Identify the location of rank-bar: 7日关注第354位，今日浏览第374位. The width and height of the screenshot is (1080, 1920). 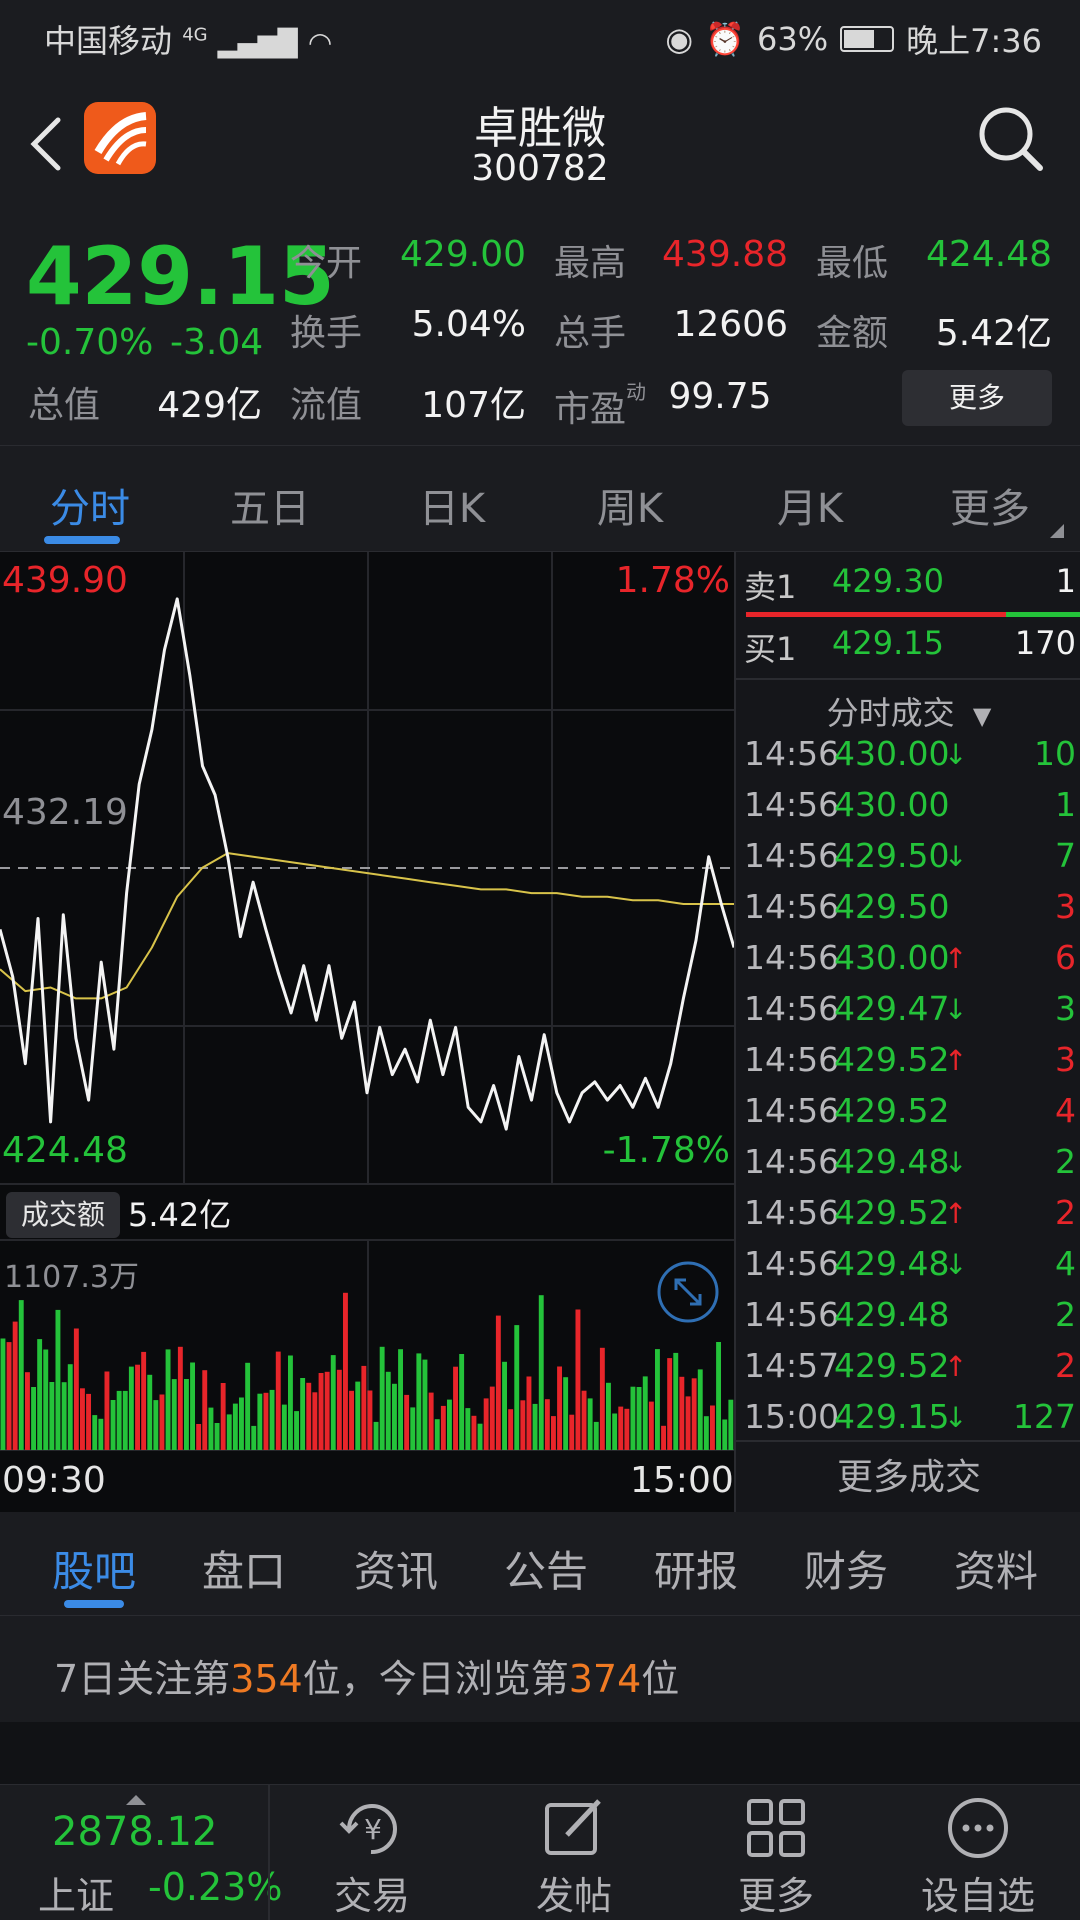
(540, 1669).